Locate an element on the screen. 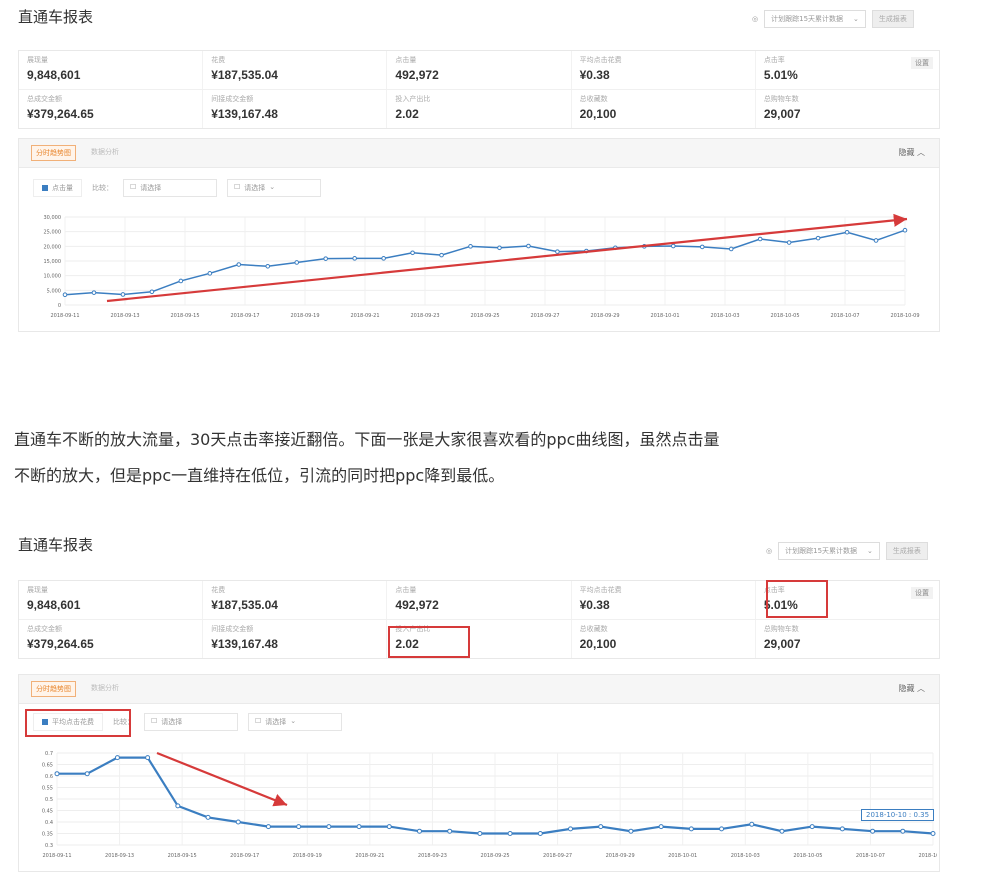 This screenshot has height=875, width=982. info-icon: ◎ is located at coordinates (769, 551).